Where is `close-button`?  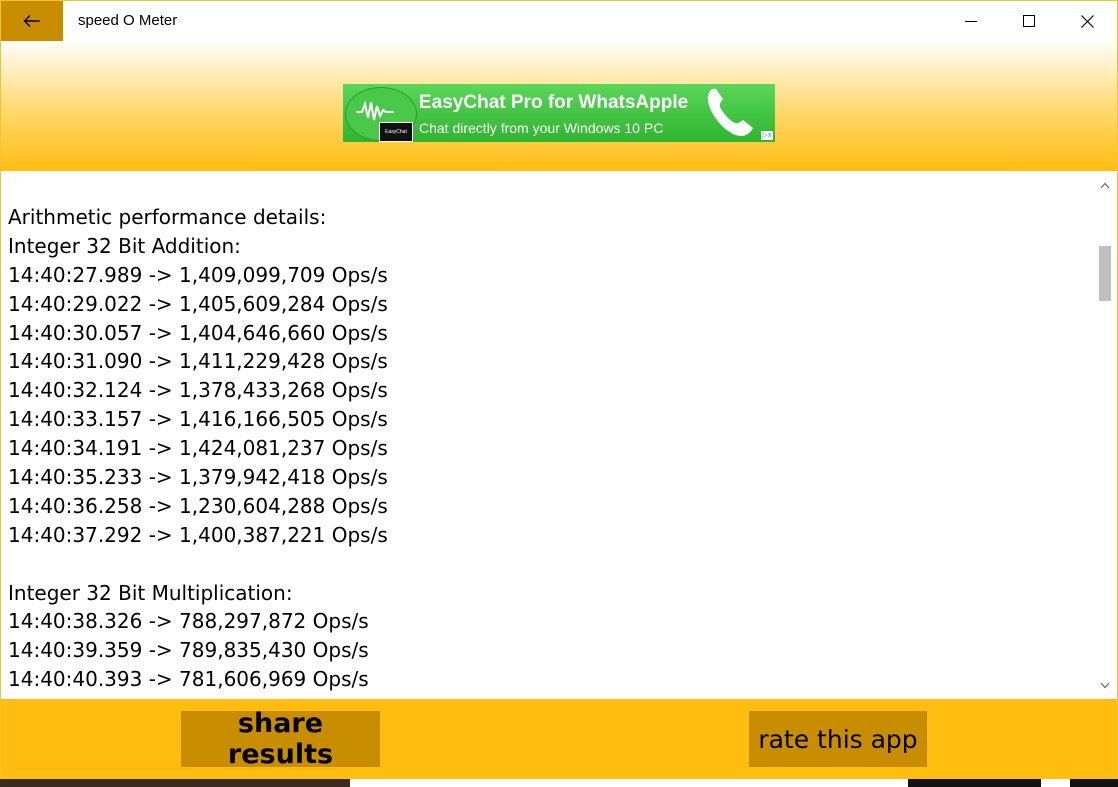 close-button is located at coordinates (1087, 21).